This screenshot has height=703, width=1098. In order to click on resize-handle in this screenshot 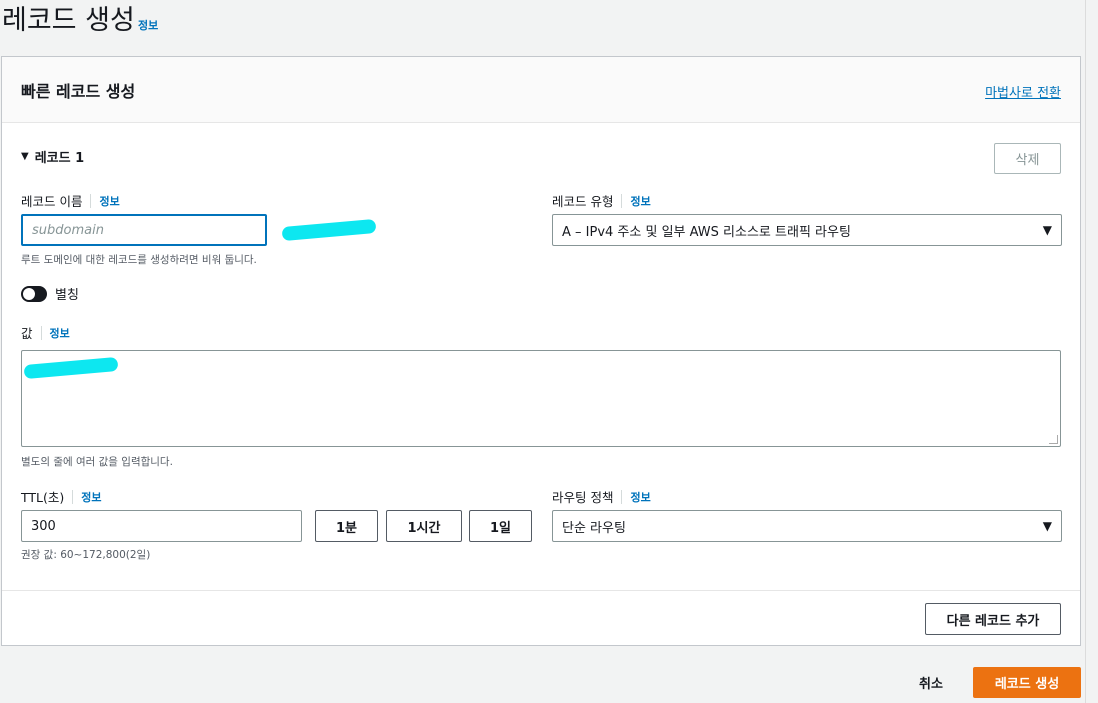, I will do `click(1053, 439)`.